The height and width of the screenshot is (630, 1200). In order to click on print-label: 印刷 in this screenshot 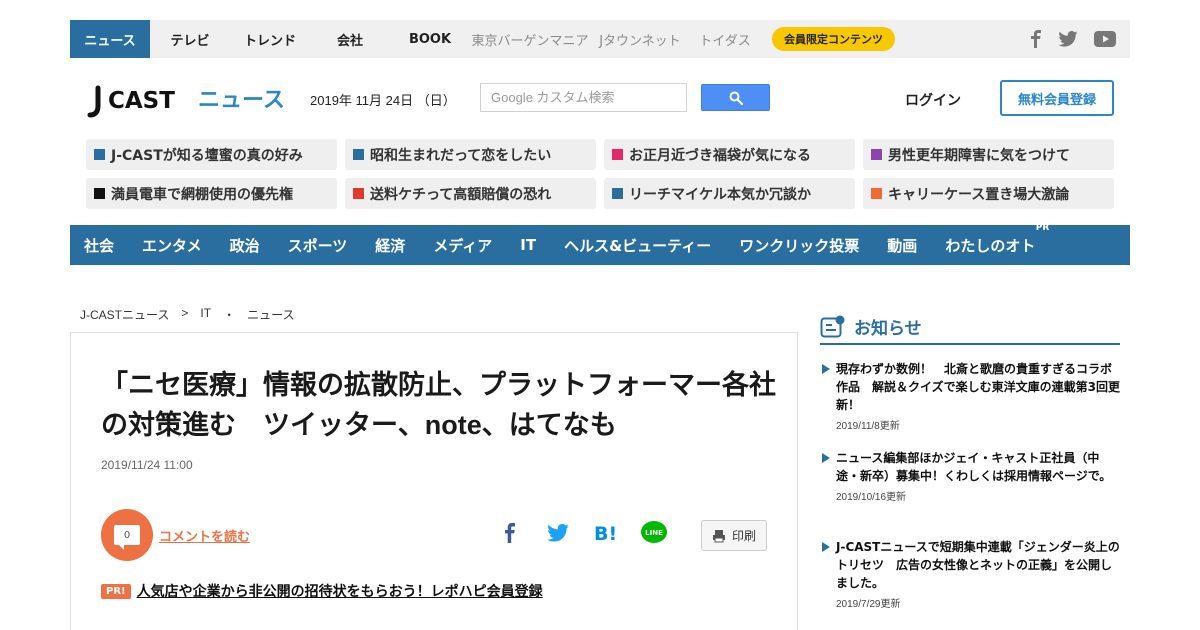, I will do `click(743, 536)`.